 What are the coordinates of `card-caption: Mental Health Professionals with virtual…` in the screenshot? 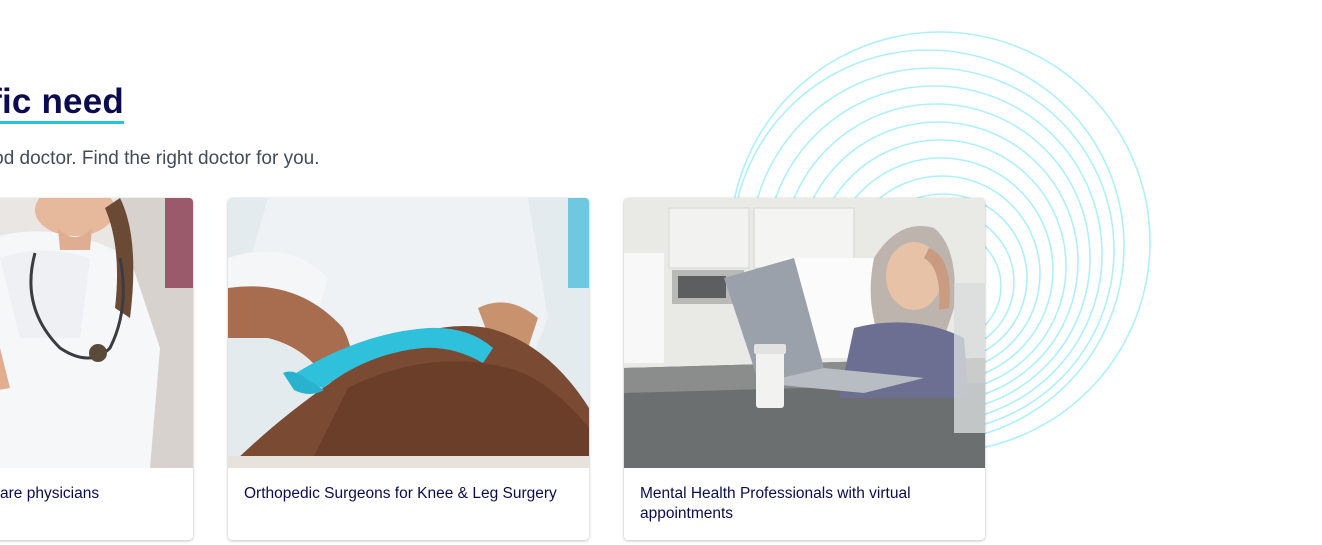 It's located at (804, 504).